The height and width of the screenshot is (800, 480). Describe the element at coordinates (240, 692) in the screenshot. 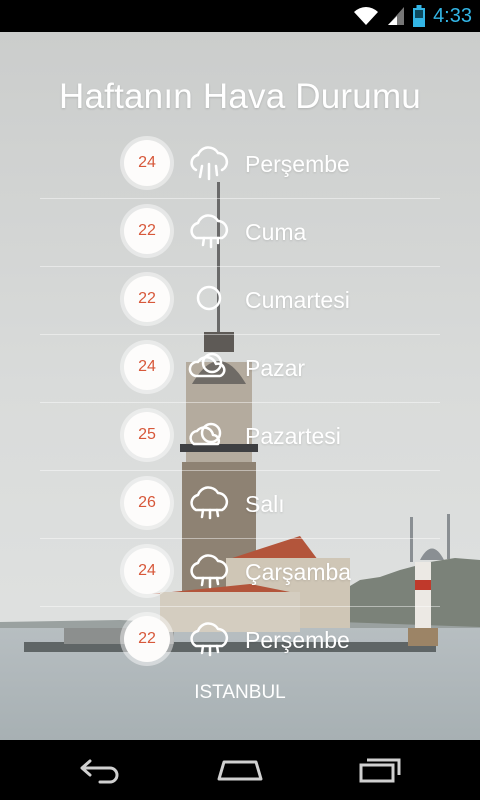

I see `city-label: ISTANBUL` at that location.